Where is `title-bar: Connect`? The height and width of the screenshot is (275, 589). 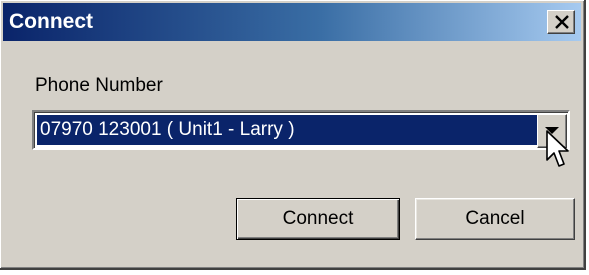
title-bar: Connect is located at coordinates (292, 22).